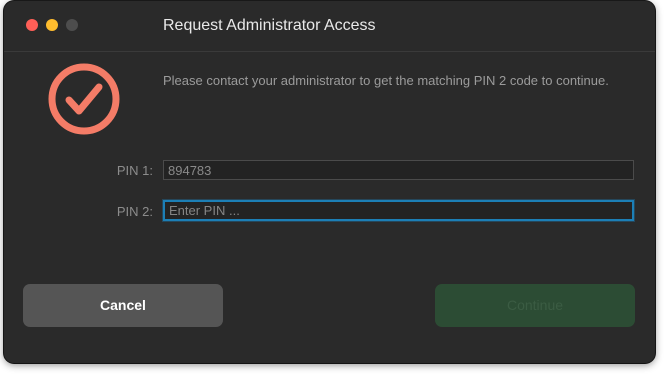 Image resolution: width=669 pixels, height=378 pixels. Describe the element at coordinates (134, 211) in the screenshot. I see `pin2-label: PIN 2:` at that location.